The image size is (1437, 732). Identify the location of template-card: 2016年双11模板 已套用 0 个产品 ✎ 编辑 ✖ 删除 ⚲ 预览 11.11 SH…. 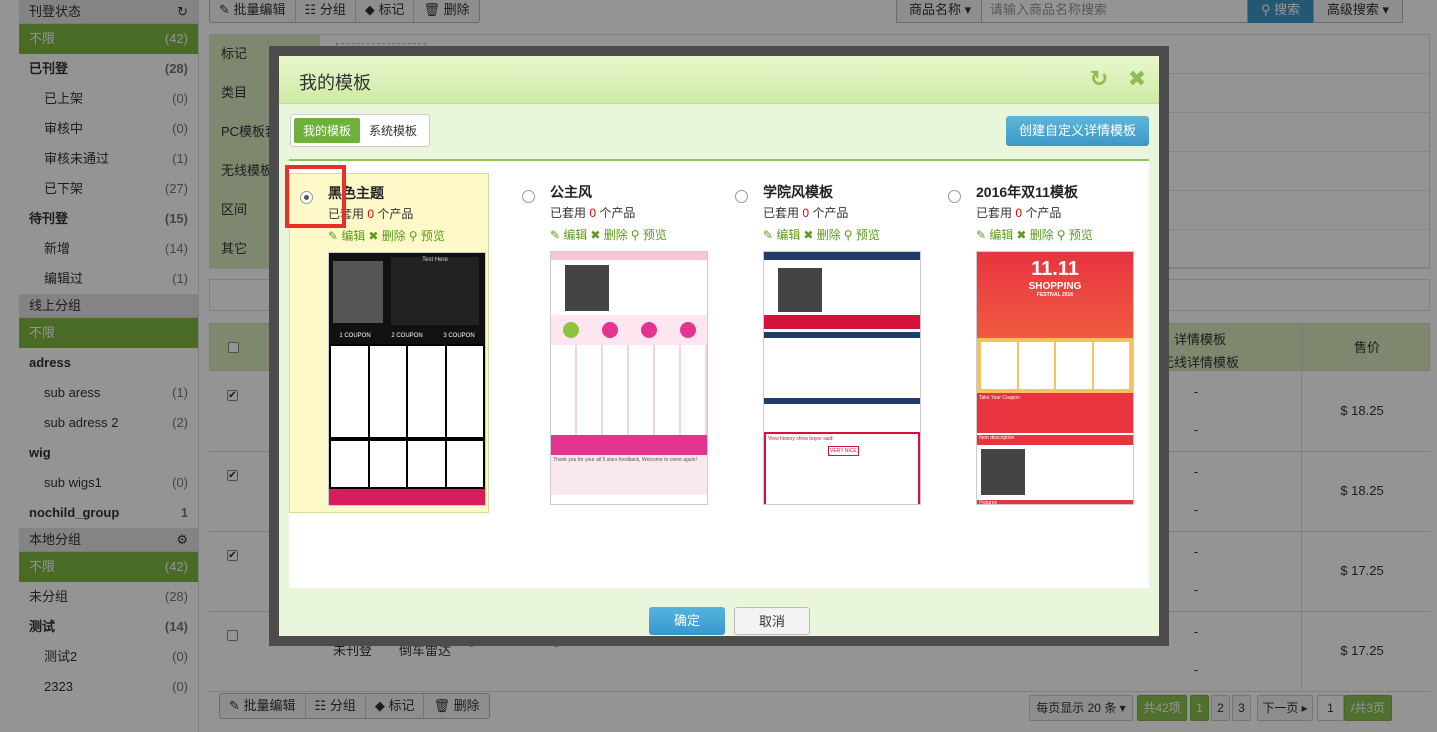
(1038, 343).